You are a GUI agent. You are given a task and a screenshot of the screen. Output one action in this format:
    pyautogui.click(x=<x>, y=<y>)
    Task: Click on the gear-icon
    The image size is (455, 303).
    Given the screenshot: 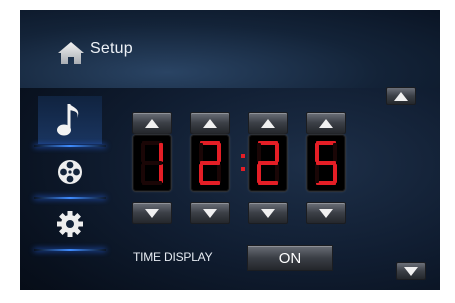 What is the action you would take?
    pyautogui.click(x=70, y=224)
    